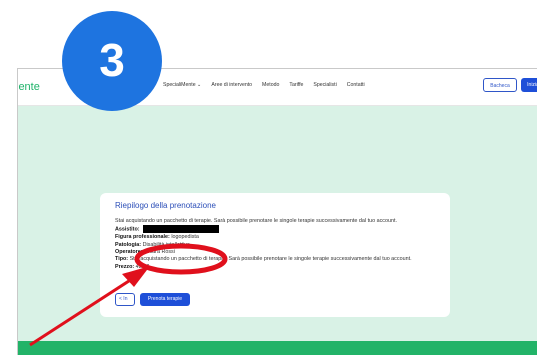  Describe the element at coordinates (89, 306) in the screenshot. I see `pointer-arrow-icon` at that location.